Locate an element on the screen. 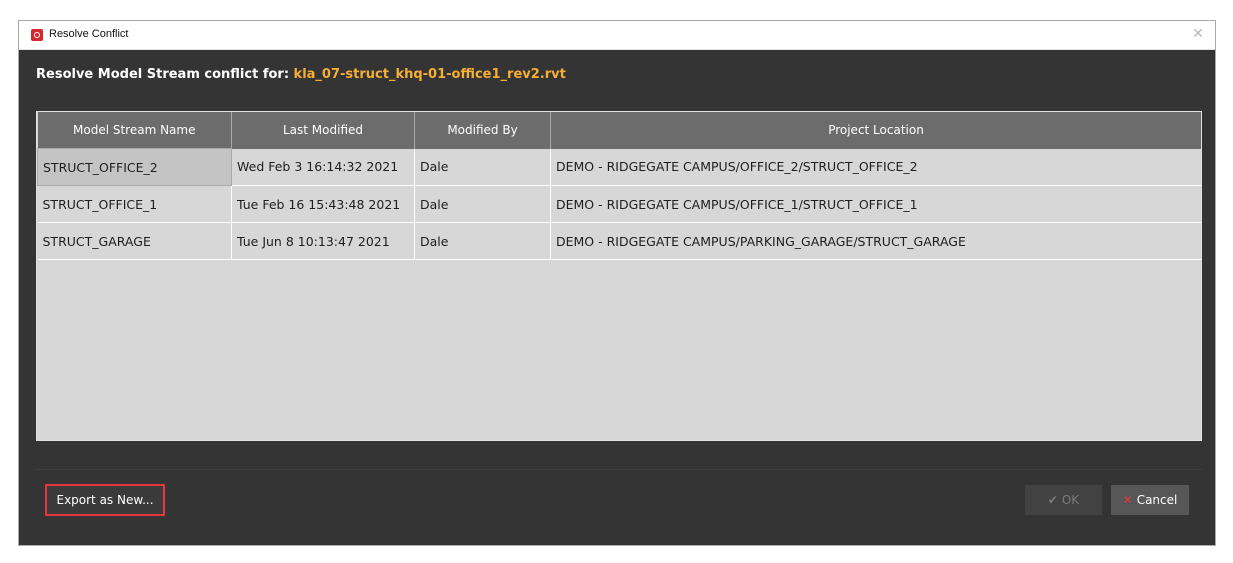 The width and height of the screenshot is (1233, 563). app-logo-icon is located at coordinates (37, 35).